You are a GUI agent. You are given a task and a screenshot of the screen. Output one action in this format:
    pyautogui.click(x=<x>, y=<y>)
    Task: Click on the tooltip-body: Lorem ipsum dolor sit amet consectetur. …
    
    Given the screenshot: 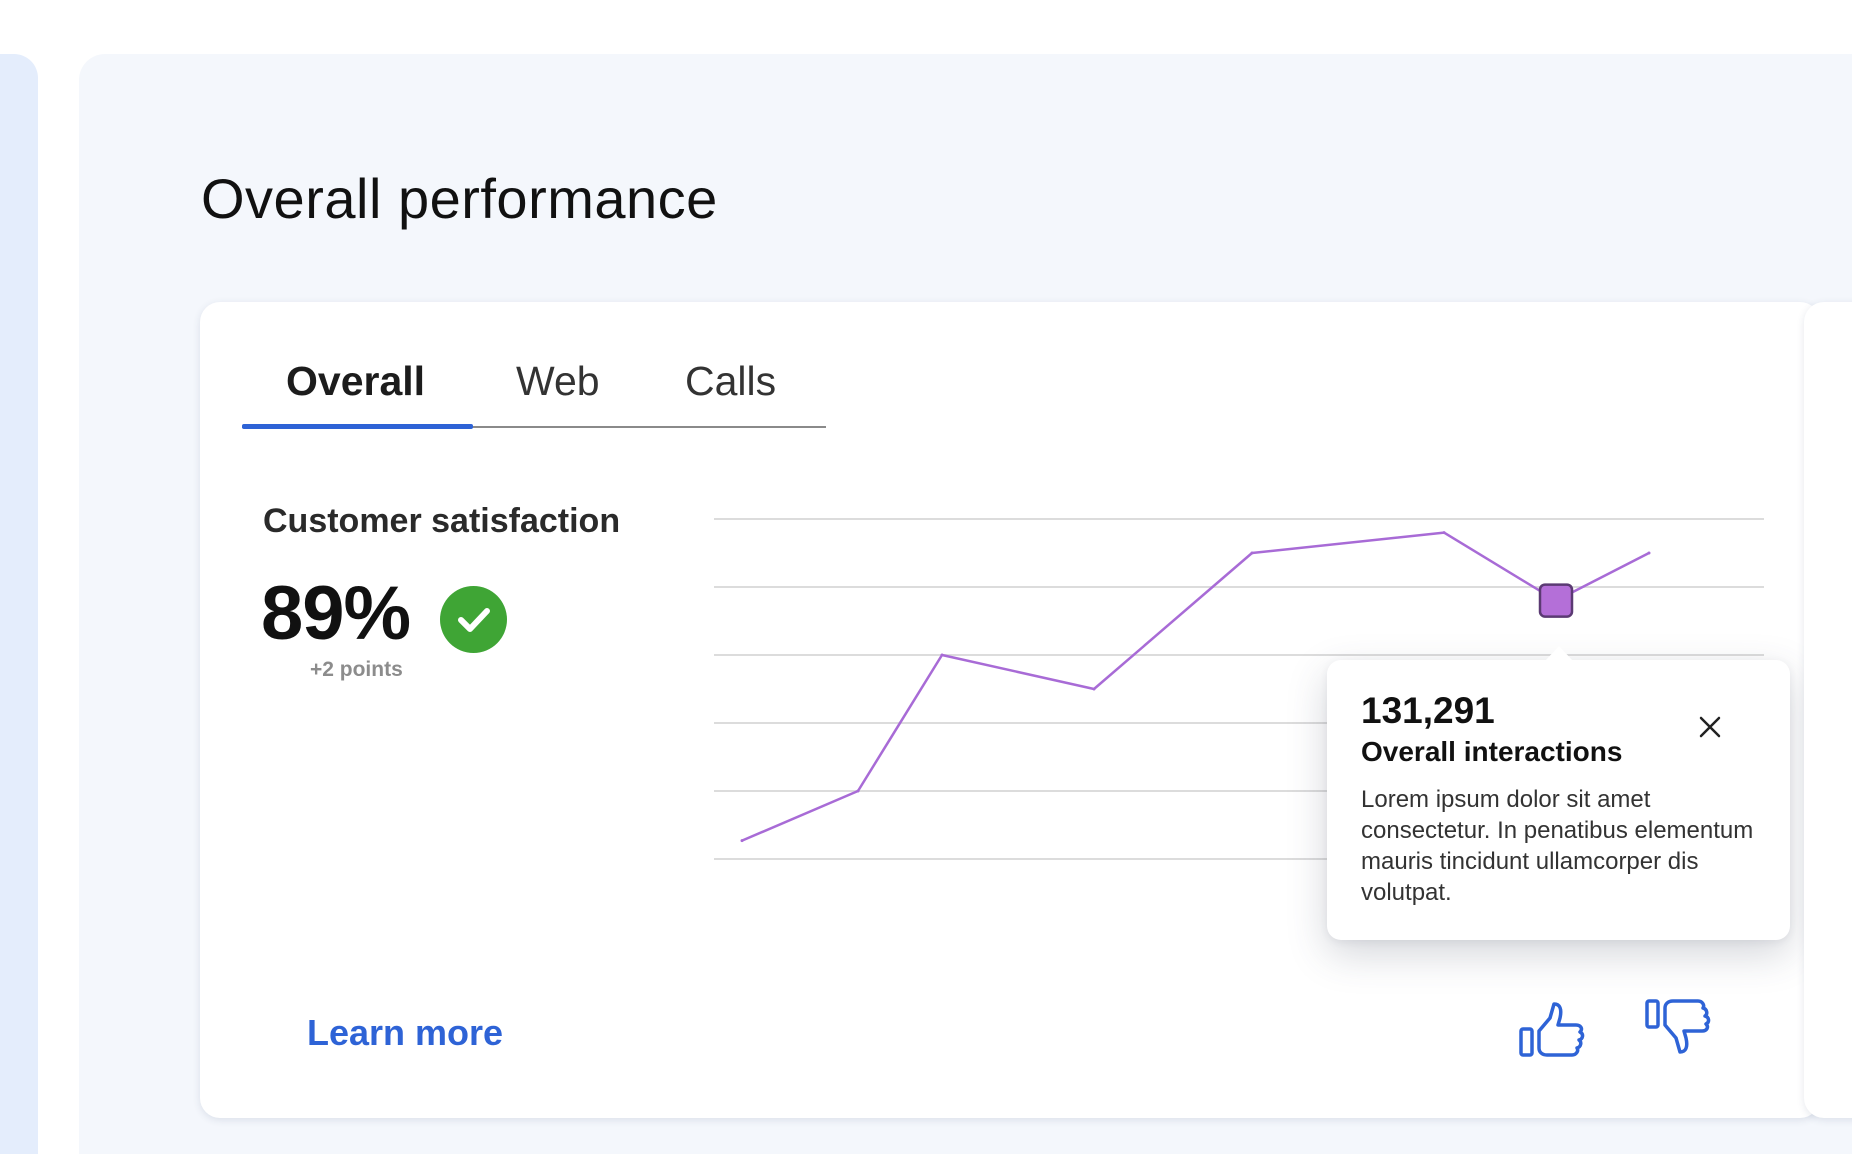 What is the action you would take?
    pyautogui.click(x=1557, y=846)
    